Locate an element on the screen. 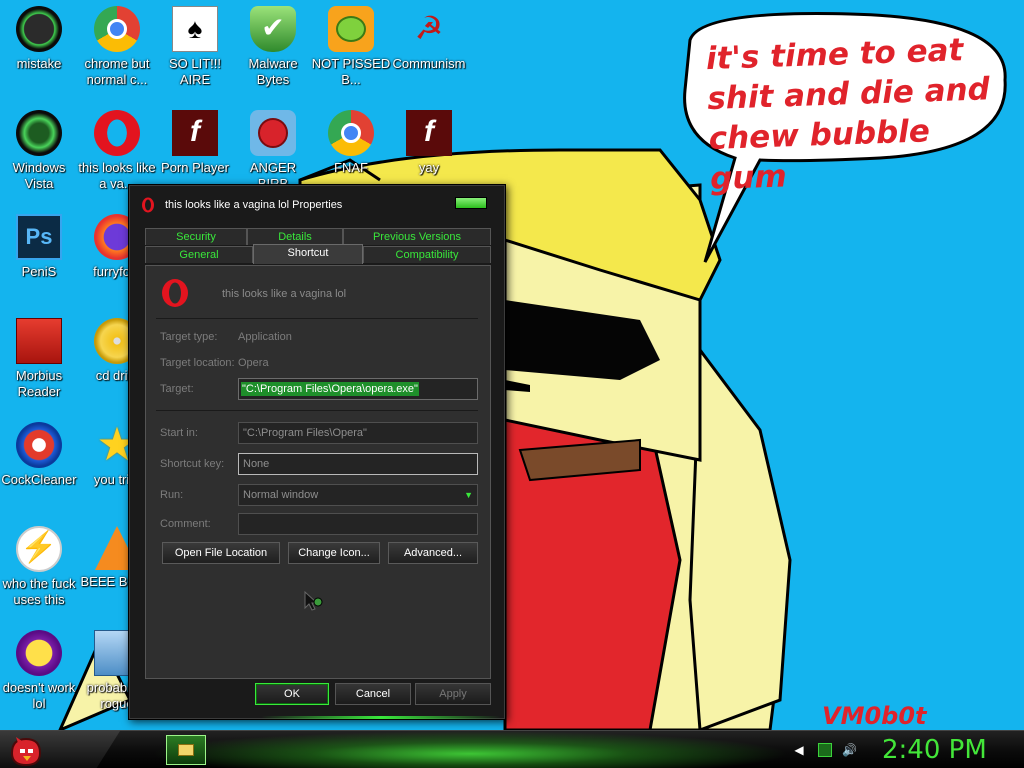  target-location-label: Target location: is located at coordinates (197, 363).